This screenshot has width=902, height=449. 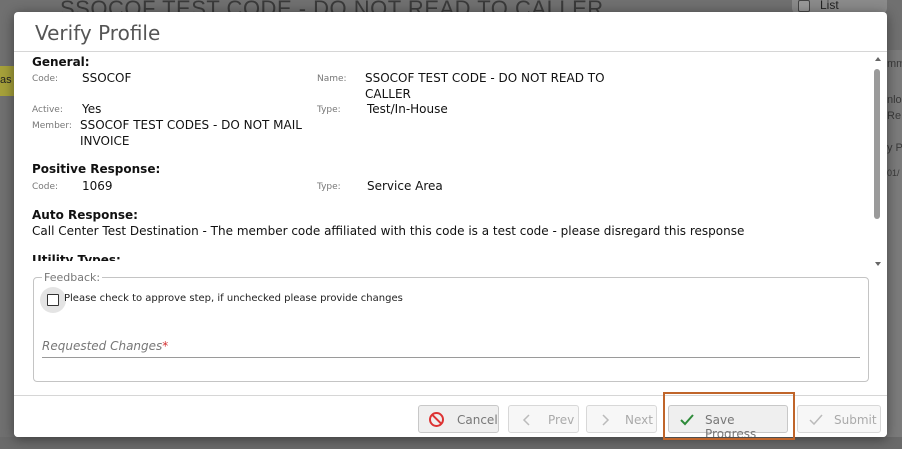 I want to click on scrollbar-thumb, so click(x=877, y=144).